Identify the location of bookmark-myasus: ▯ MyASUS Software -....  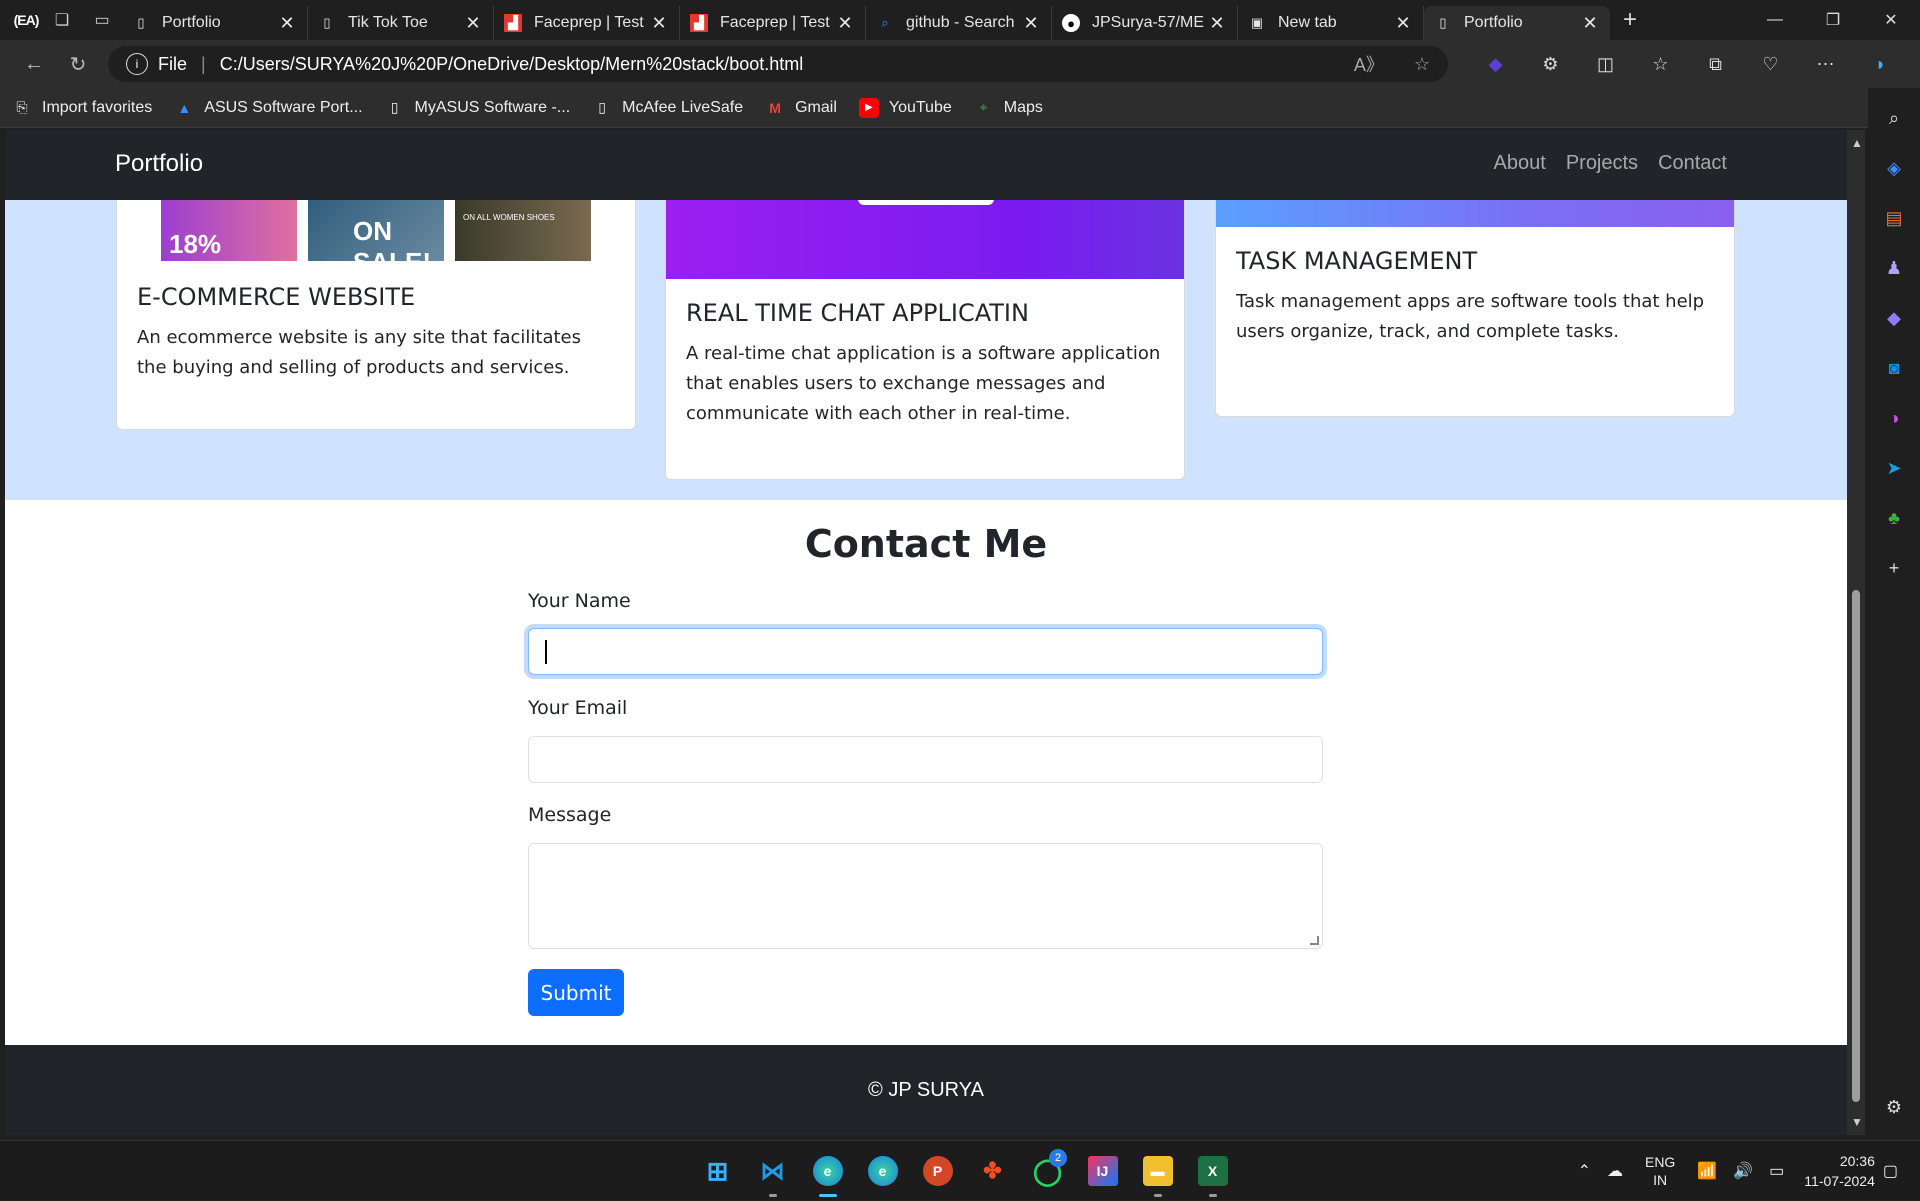
(477, 108).